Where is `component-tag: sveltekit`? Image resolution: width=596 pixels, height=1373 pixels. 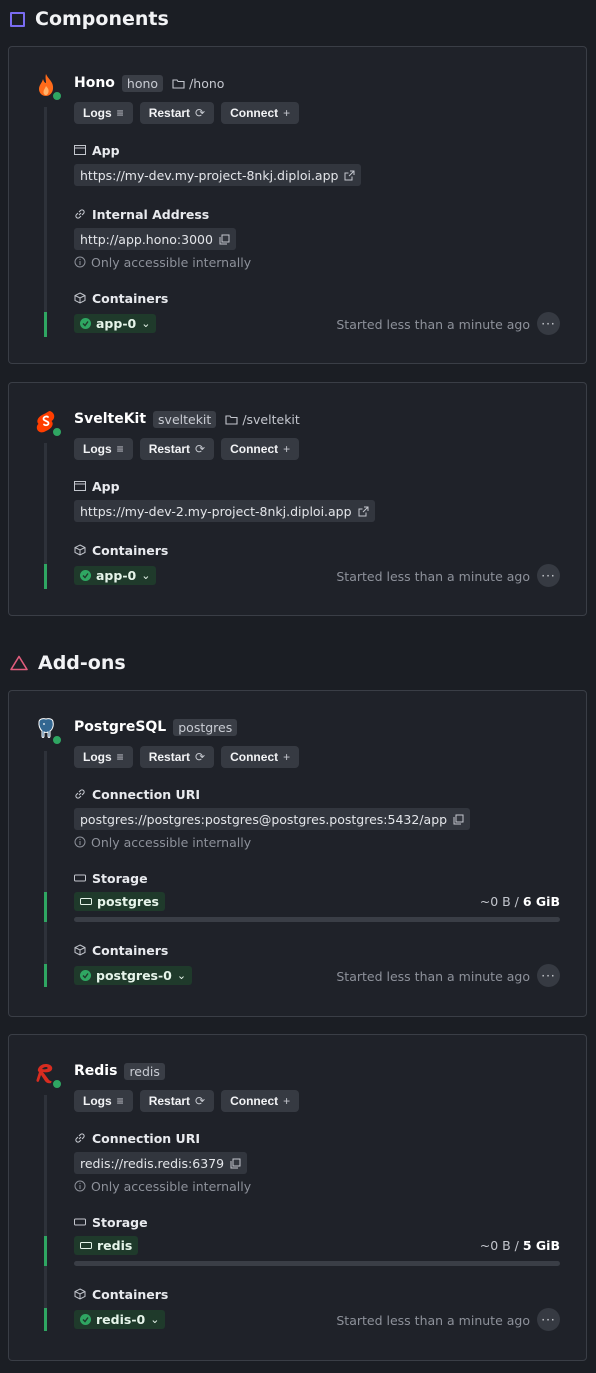 component-tag: sveltekit is located at coordinates (185, 419).